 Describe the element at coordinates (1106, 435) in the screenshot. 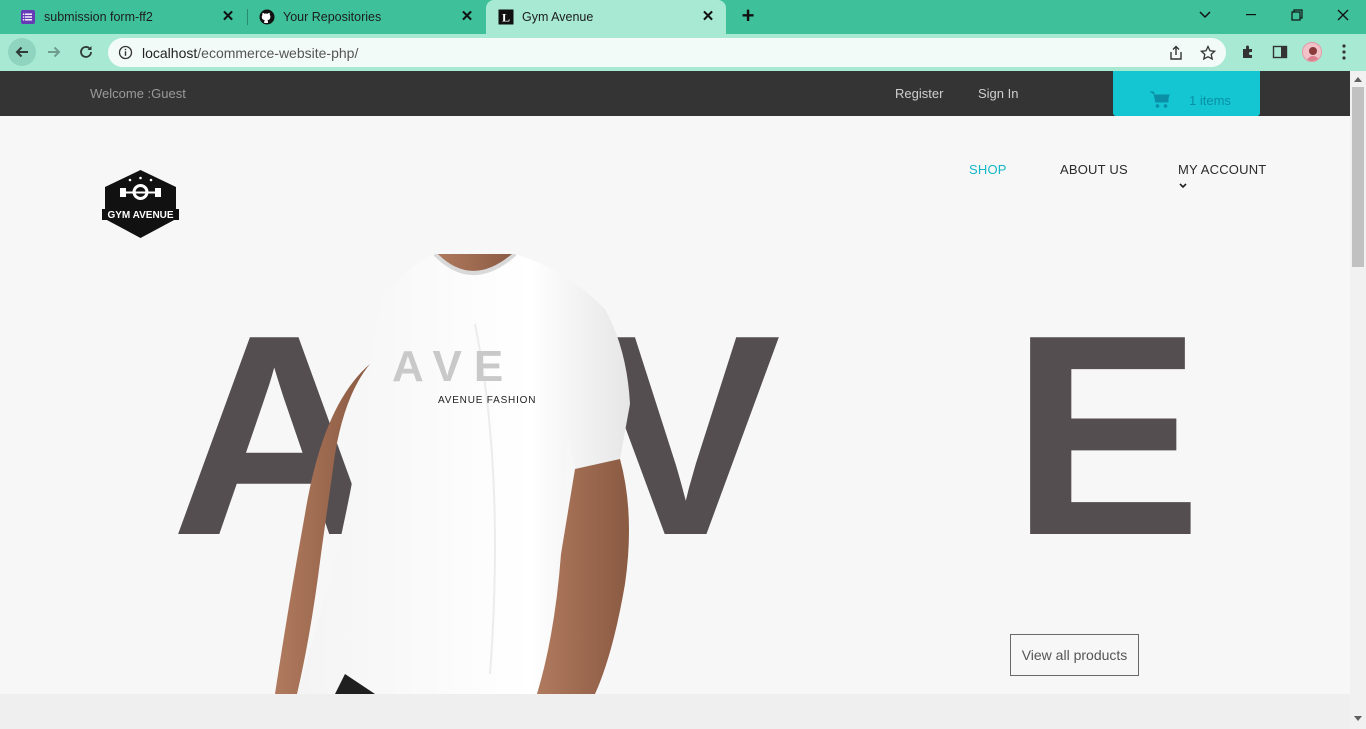

I see `hero-letter-e: E` at that location.